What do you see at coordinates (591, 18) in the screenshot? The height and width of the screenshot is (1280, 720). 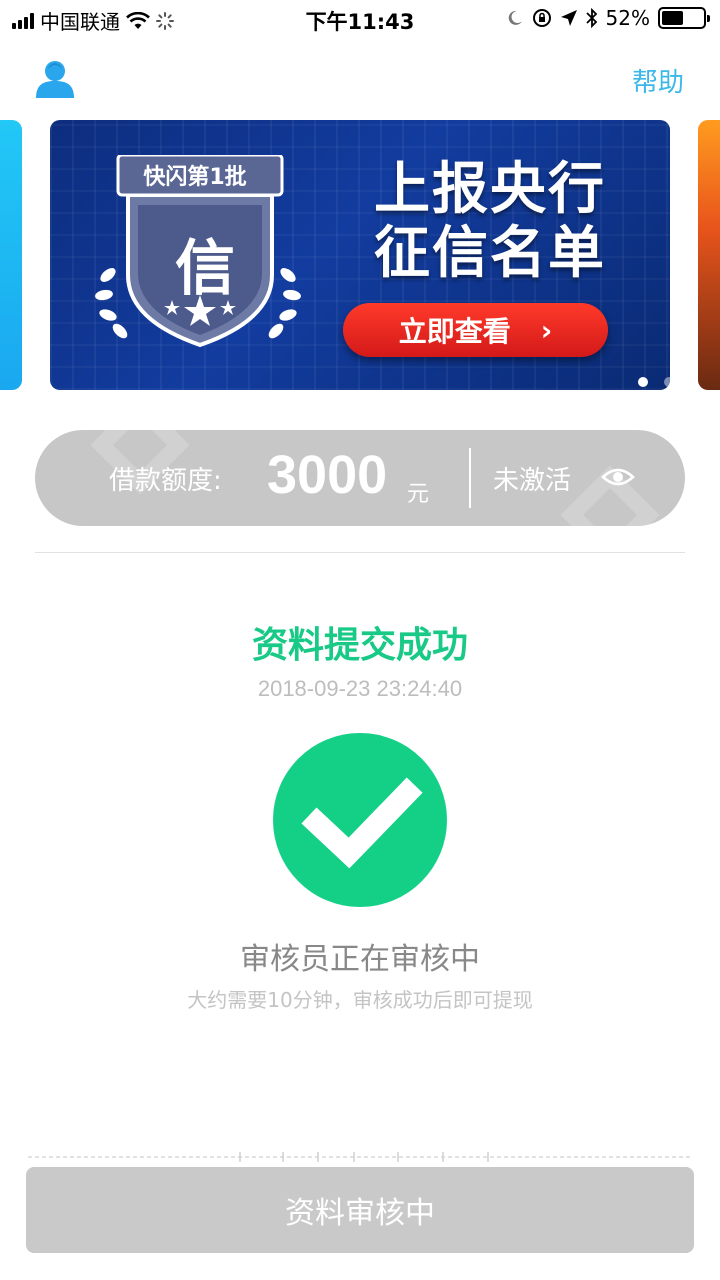 I see `bluetooth-icon` at bounding box center [591, 18].